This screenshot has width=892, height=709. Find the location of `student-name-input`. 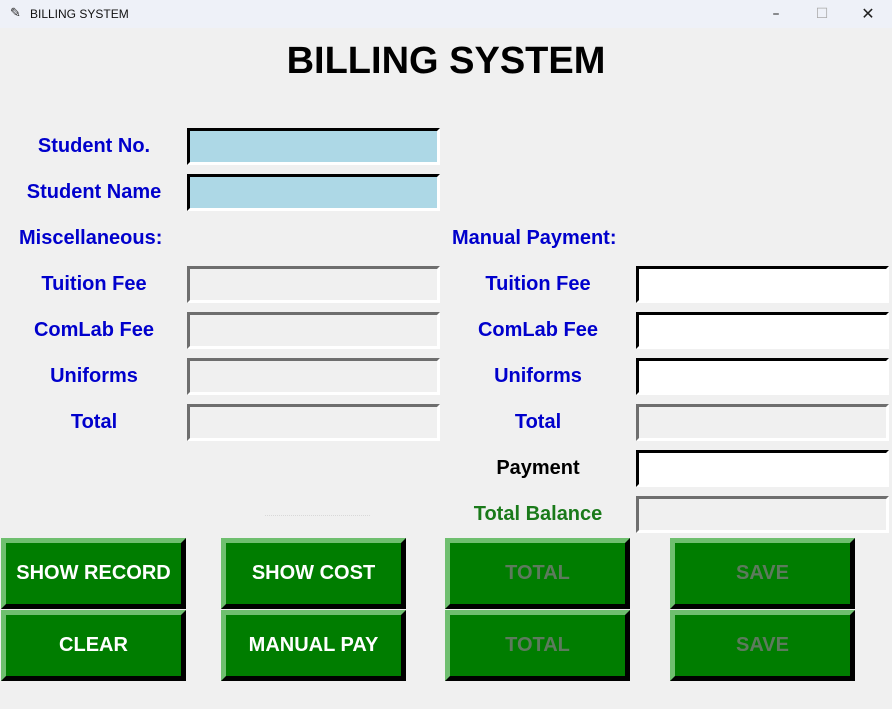

student-name-input is located at coordinates (313, 192).